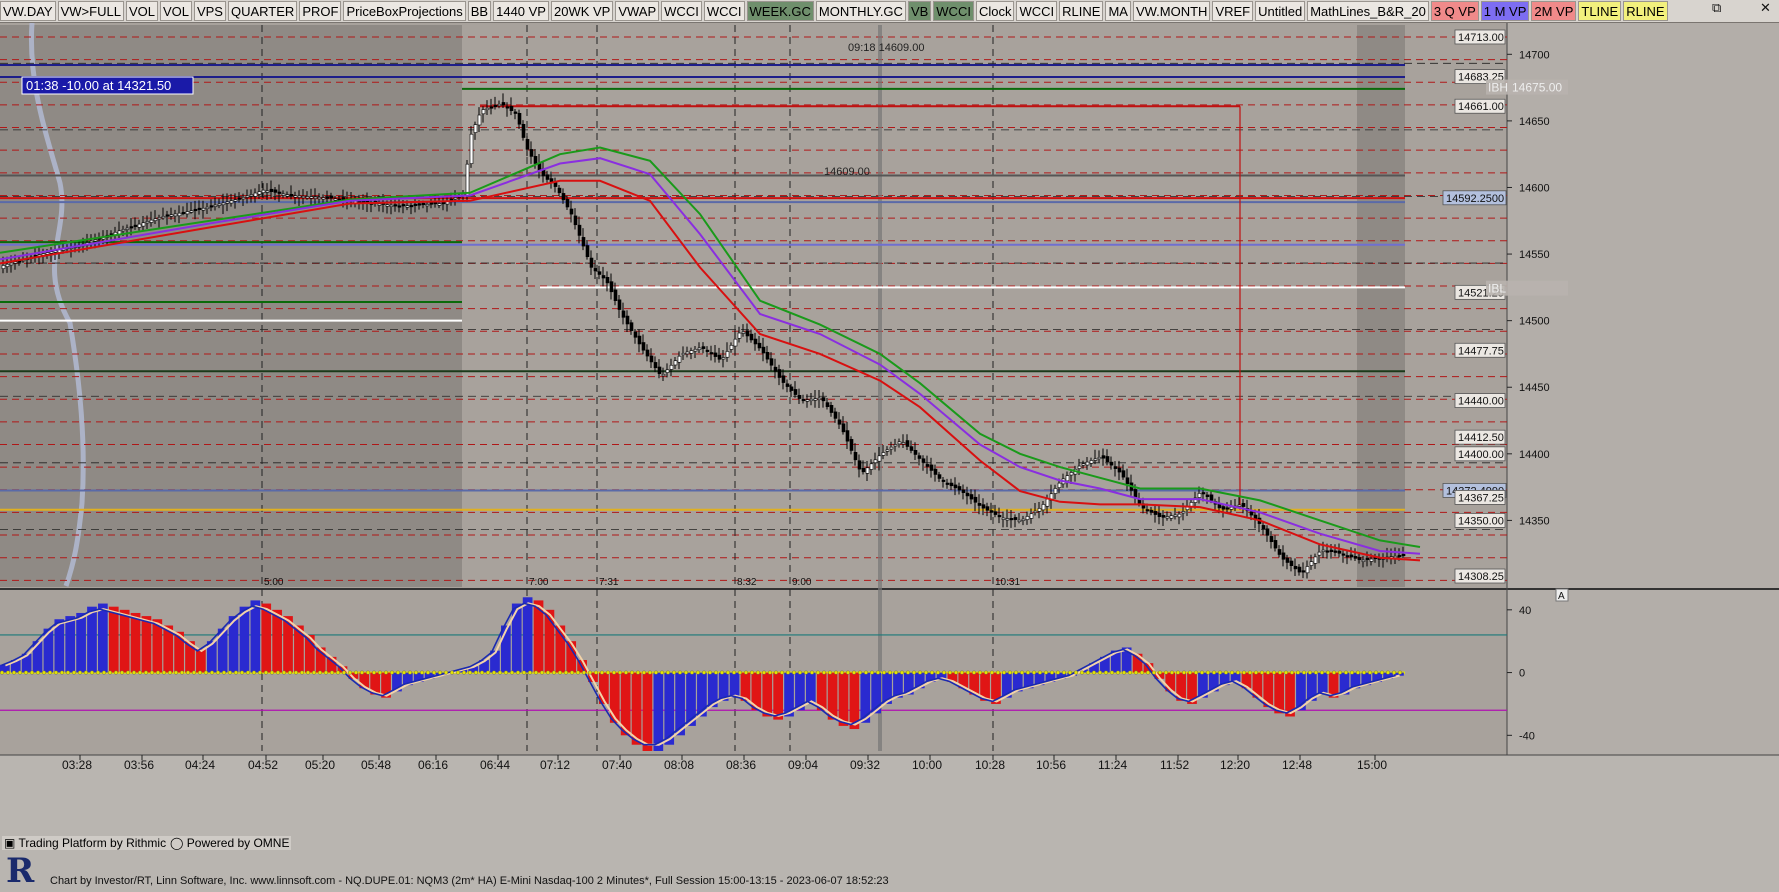 This screenshot has height=892, width=1779. I want to click on toolbar-button-25: MathLines_B&R_20, so click(1368, 11).